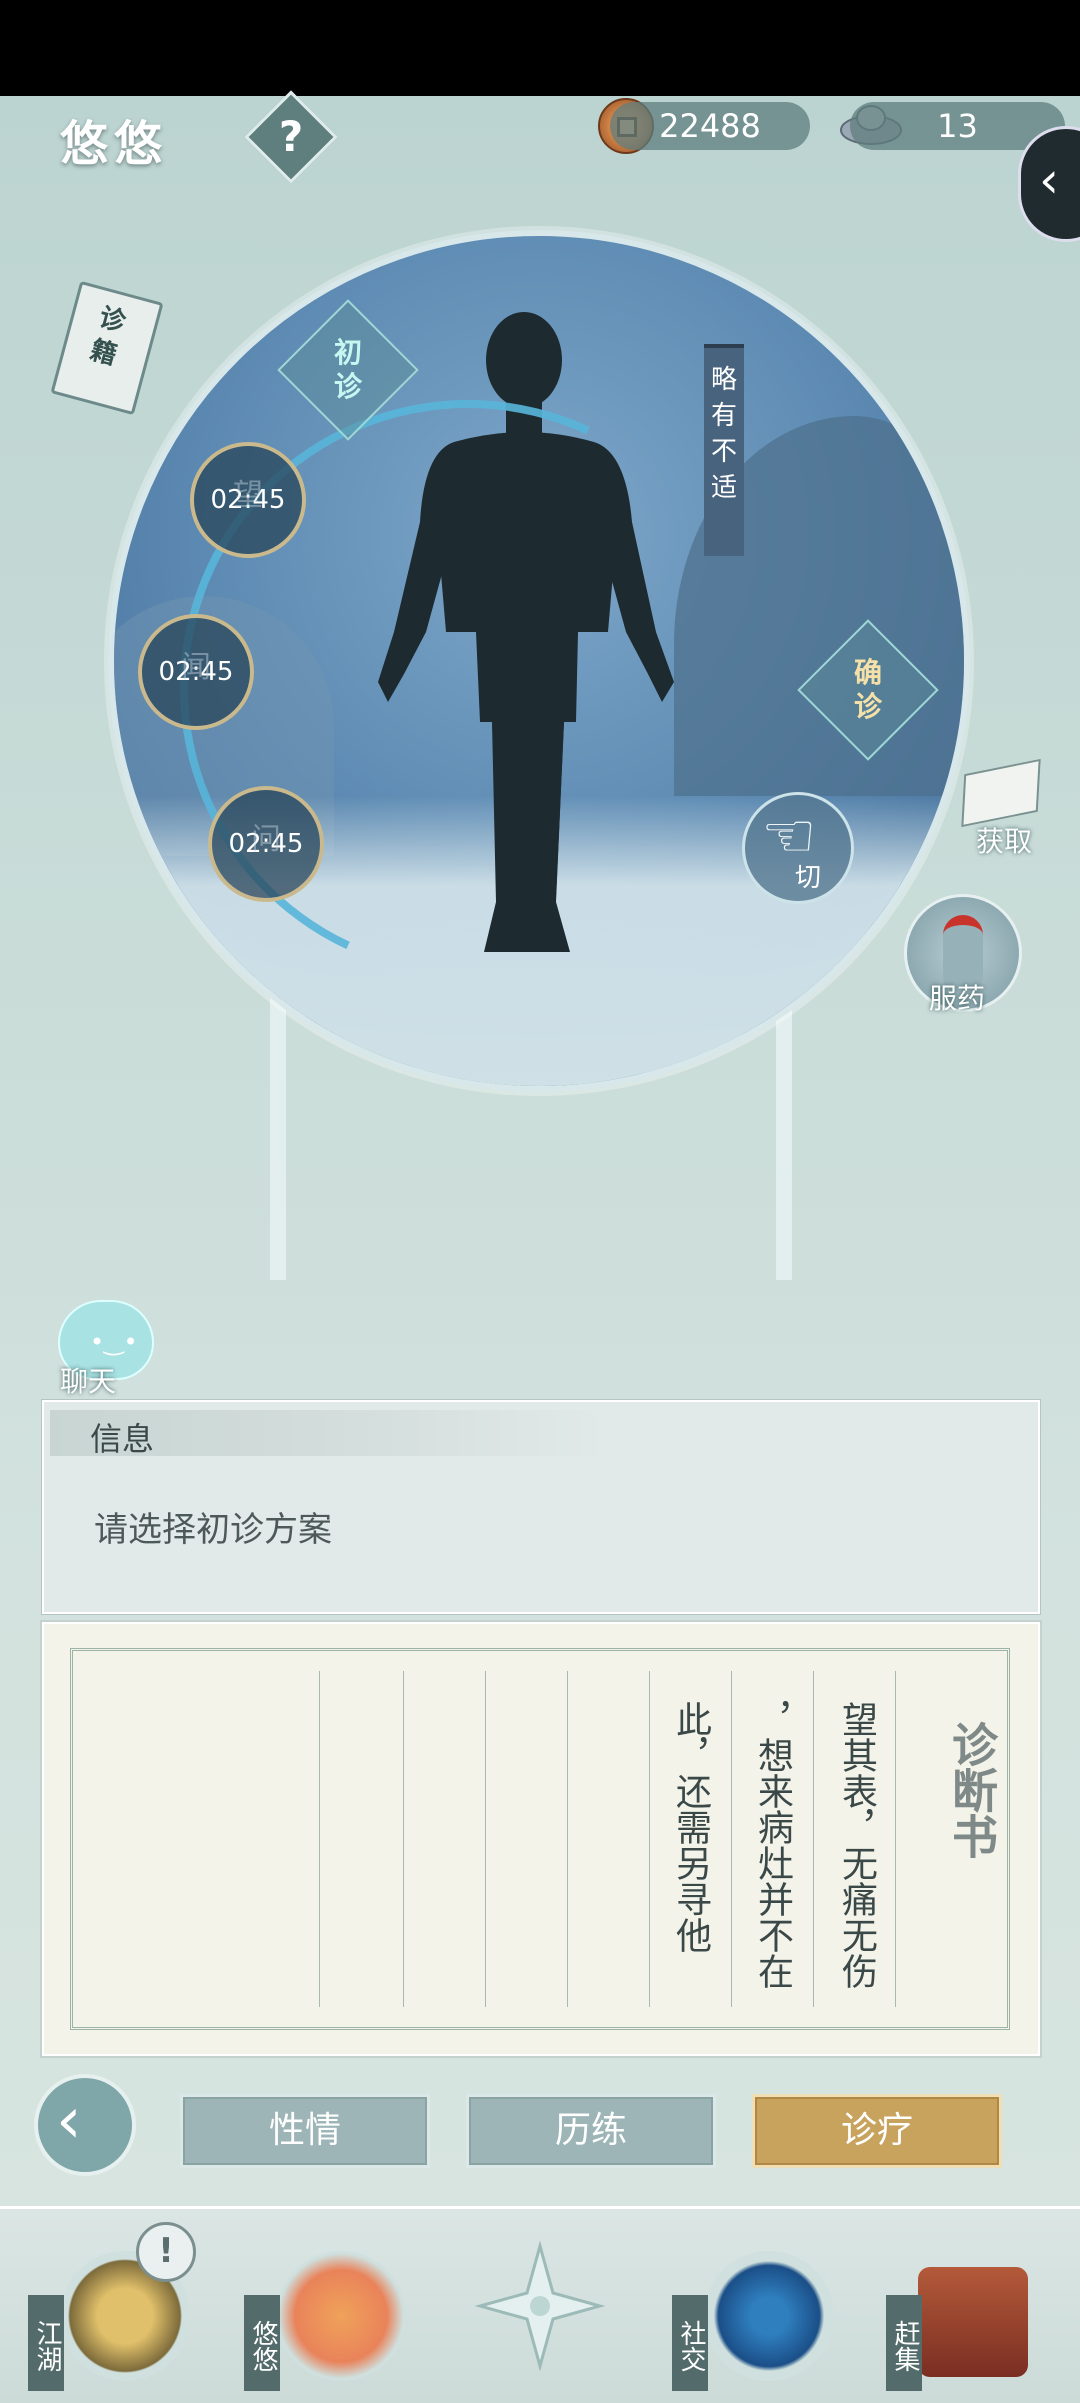 The image size is (1080, 2403). I want to click on alert-badge-icon: !, so click(166, 2252).